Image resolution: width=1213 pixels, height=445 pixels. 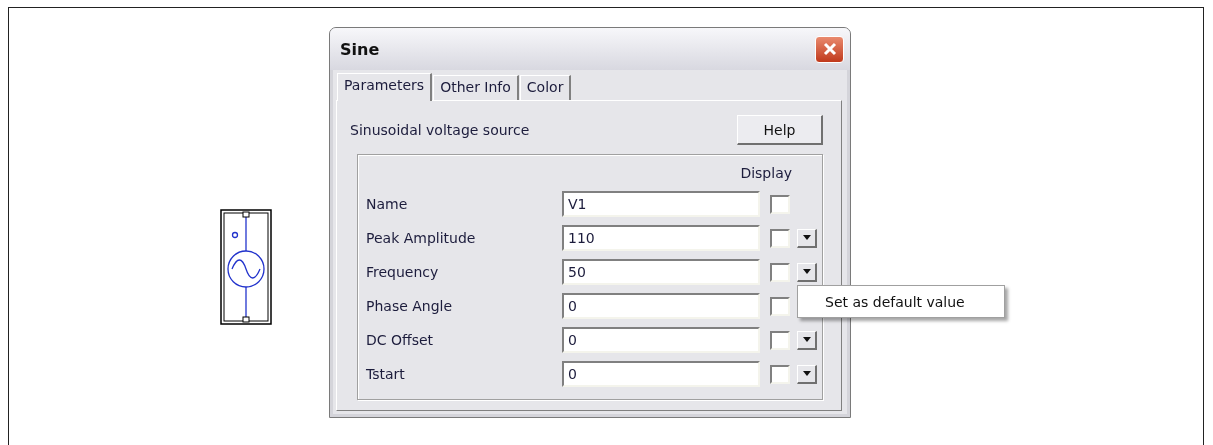 I want to click on close-button, so click(x=829, y=49).